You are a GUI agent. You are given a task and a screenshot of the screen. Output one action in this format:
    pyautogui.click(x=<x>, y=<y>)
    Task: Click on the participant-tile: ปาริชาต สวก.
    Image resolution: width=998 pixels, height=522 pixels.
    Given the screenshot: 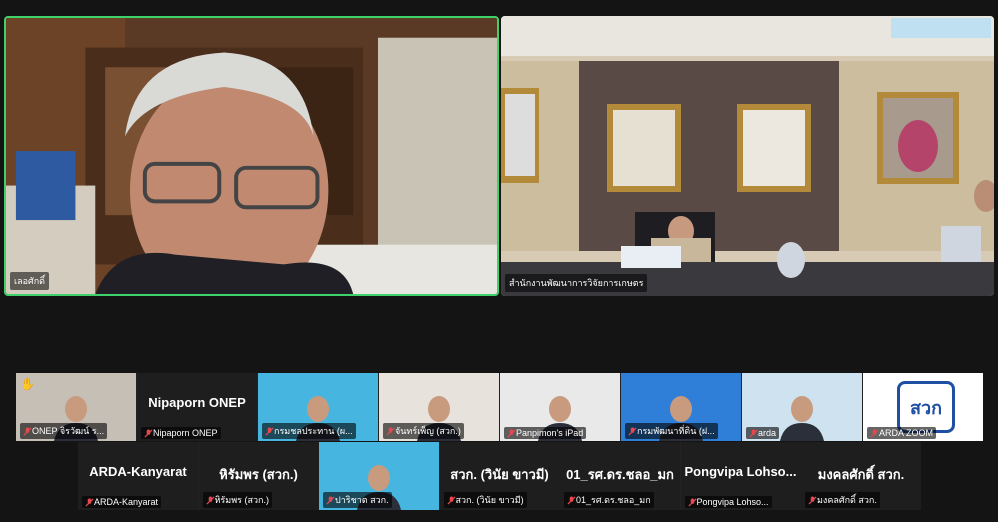 What is the action you would take?
    pyautogui.click(x=379, y=476)
    